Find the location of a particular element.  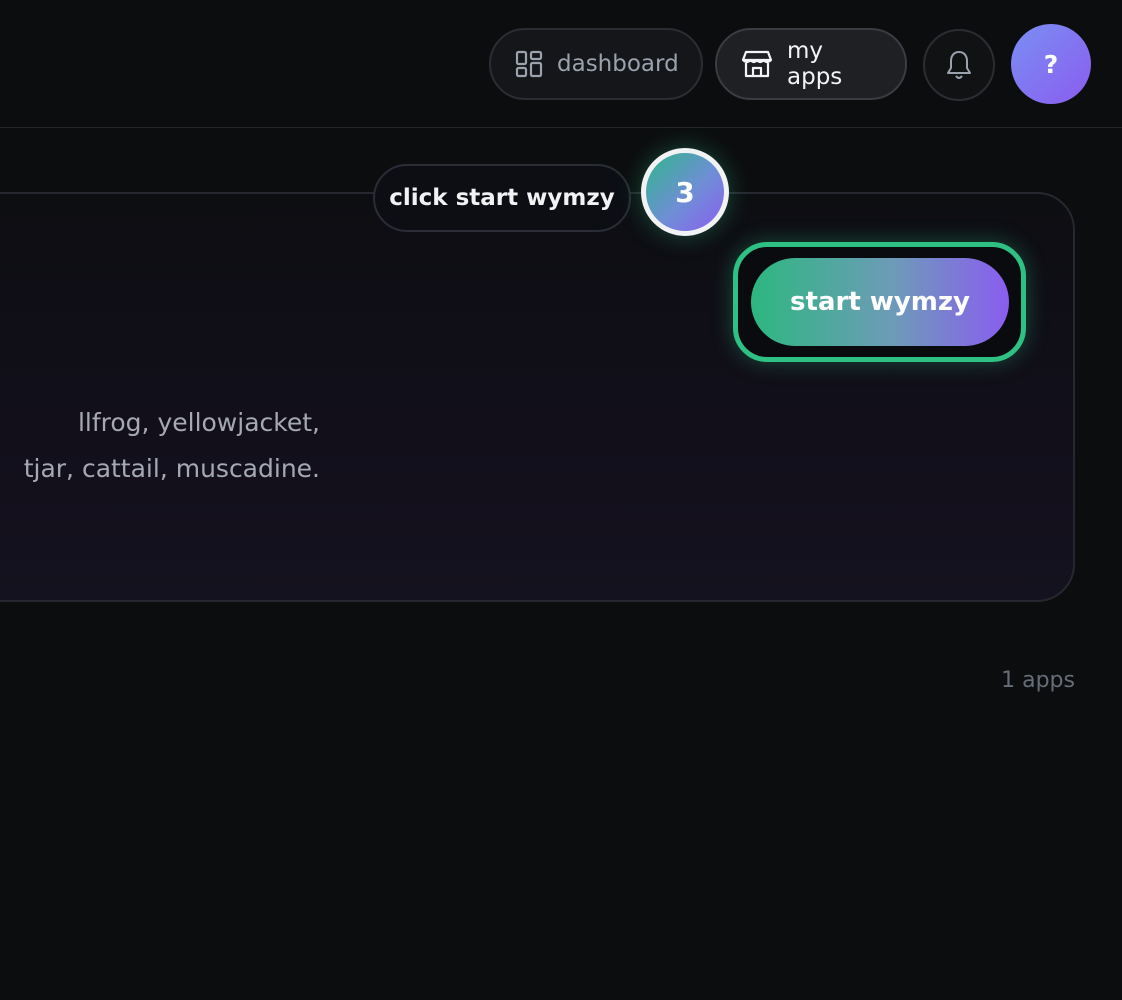

description-line-1: llfrog, yellowjacket, is located at coordinates (198, 422).